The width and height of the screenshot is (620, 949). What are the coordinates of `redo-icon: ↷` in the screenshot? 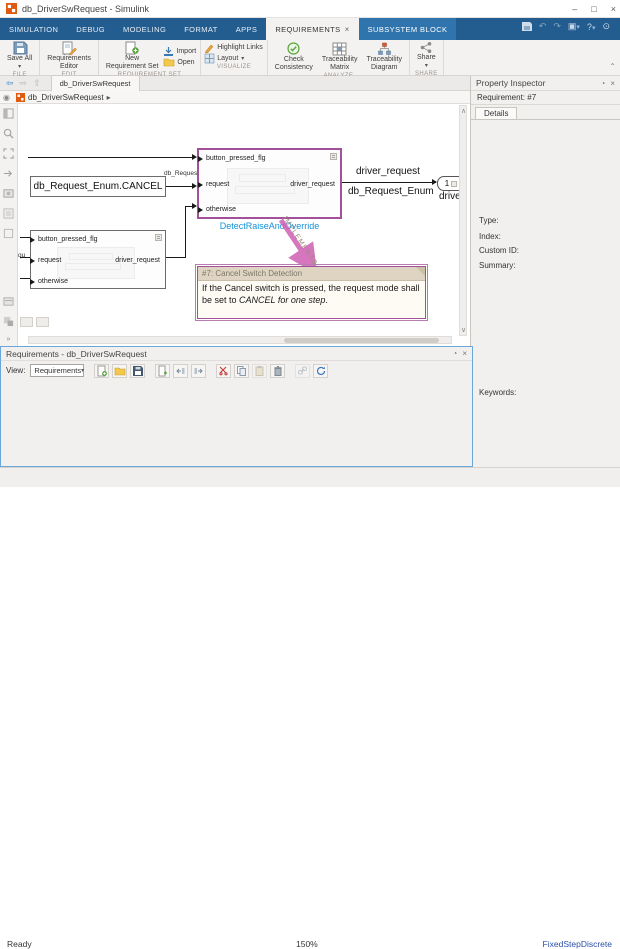 It's located at (557, 26).